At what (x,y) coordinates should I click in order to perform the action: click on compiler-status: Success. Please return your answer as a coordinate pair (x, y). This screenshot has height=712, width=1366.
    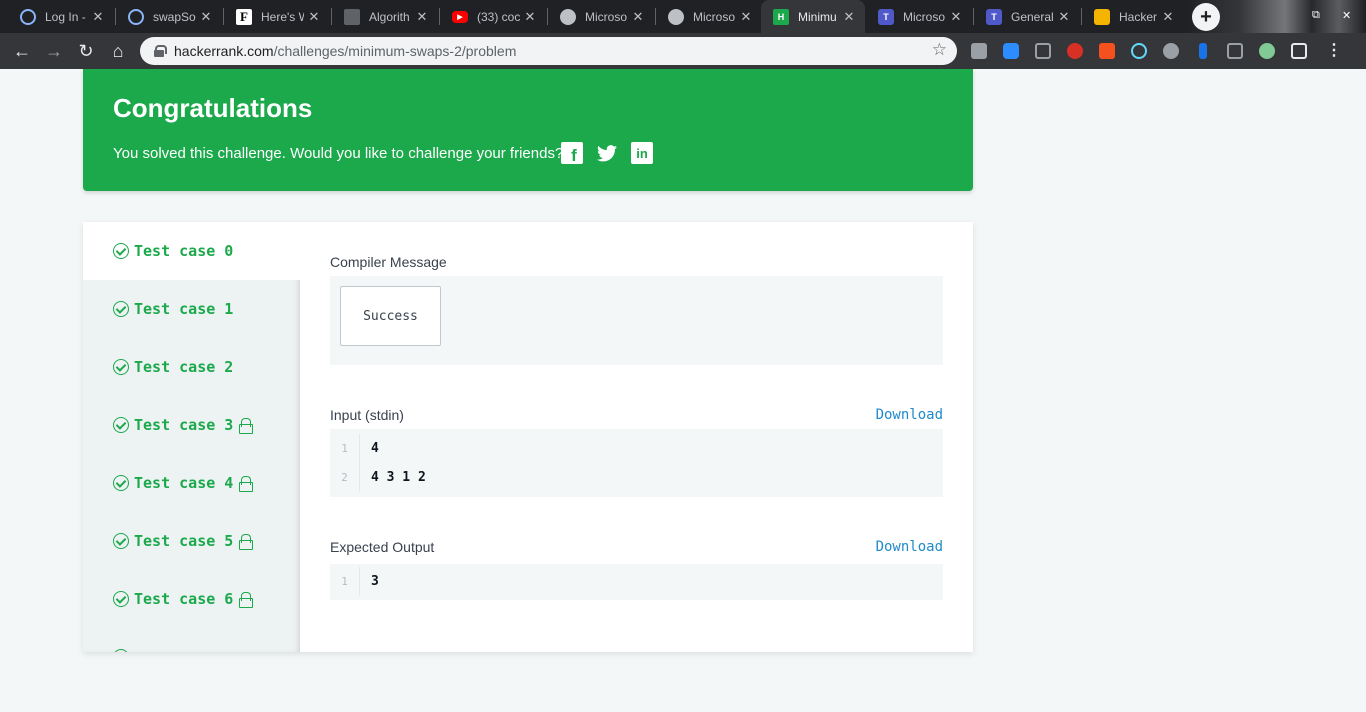
    Looking at the image, I should click on (390, 316).